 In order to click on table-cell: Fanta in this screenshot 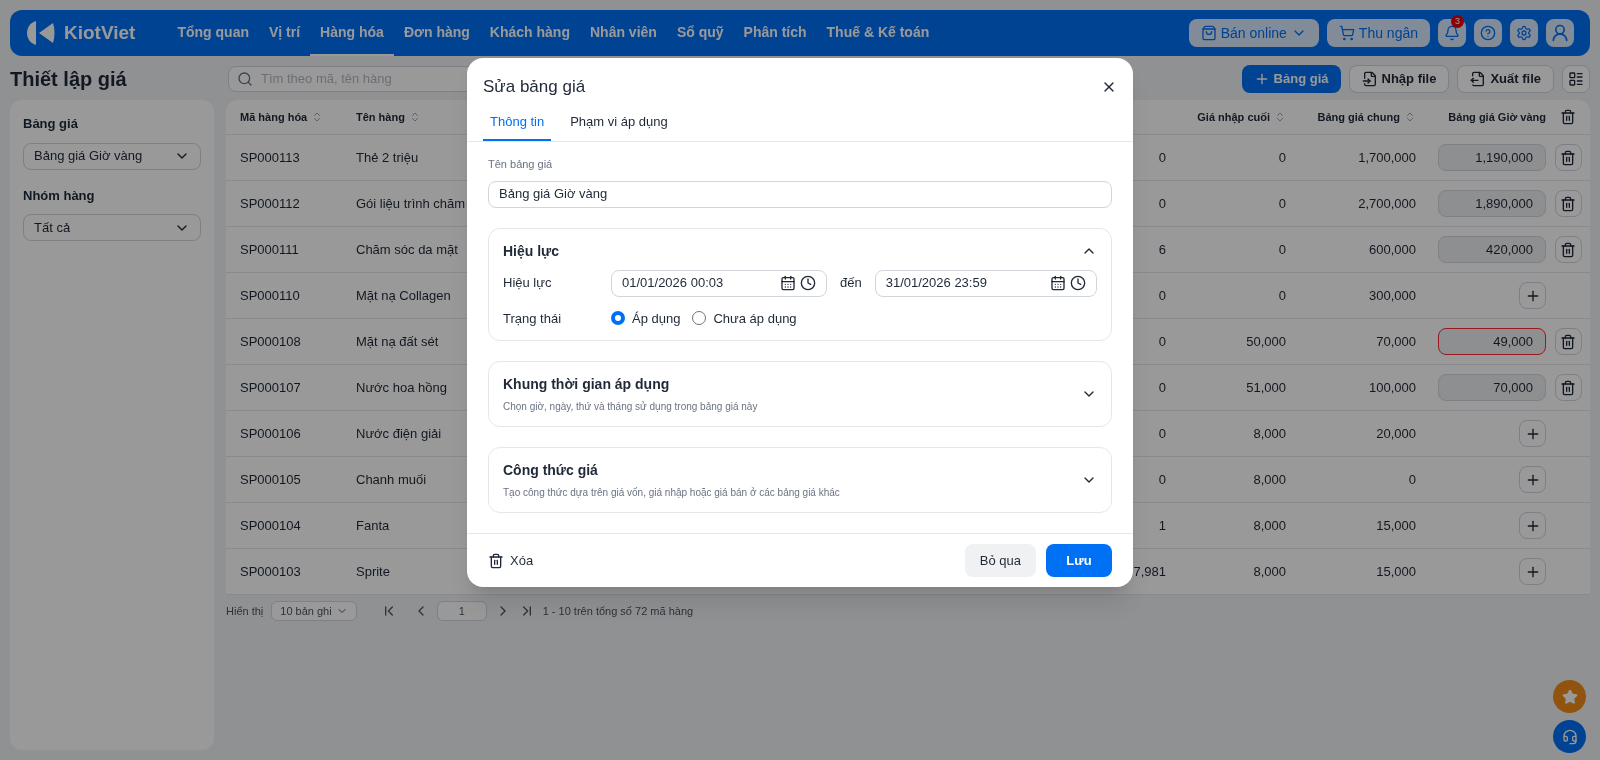, I will do `click(373, 525)`.